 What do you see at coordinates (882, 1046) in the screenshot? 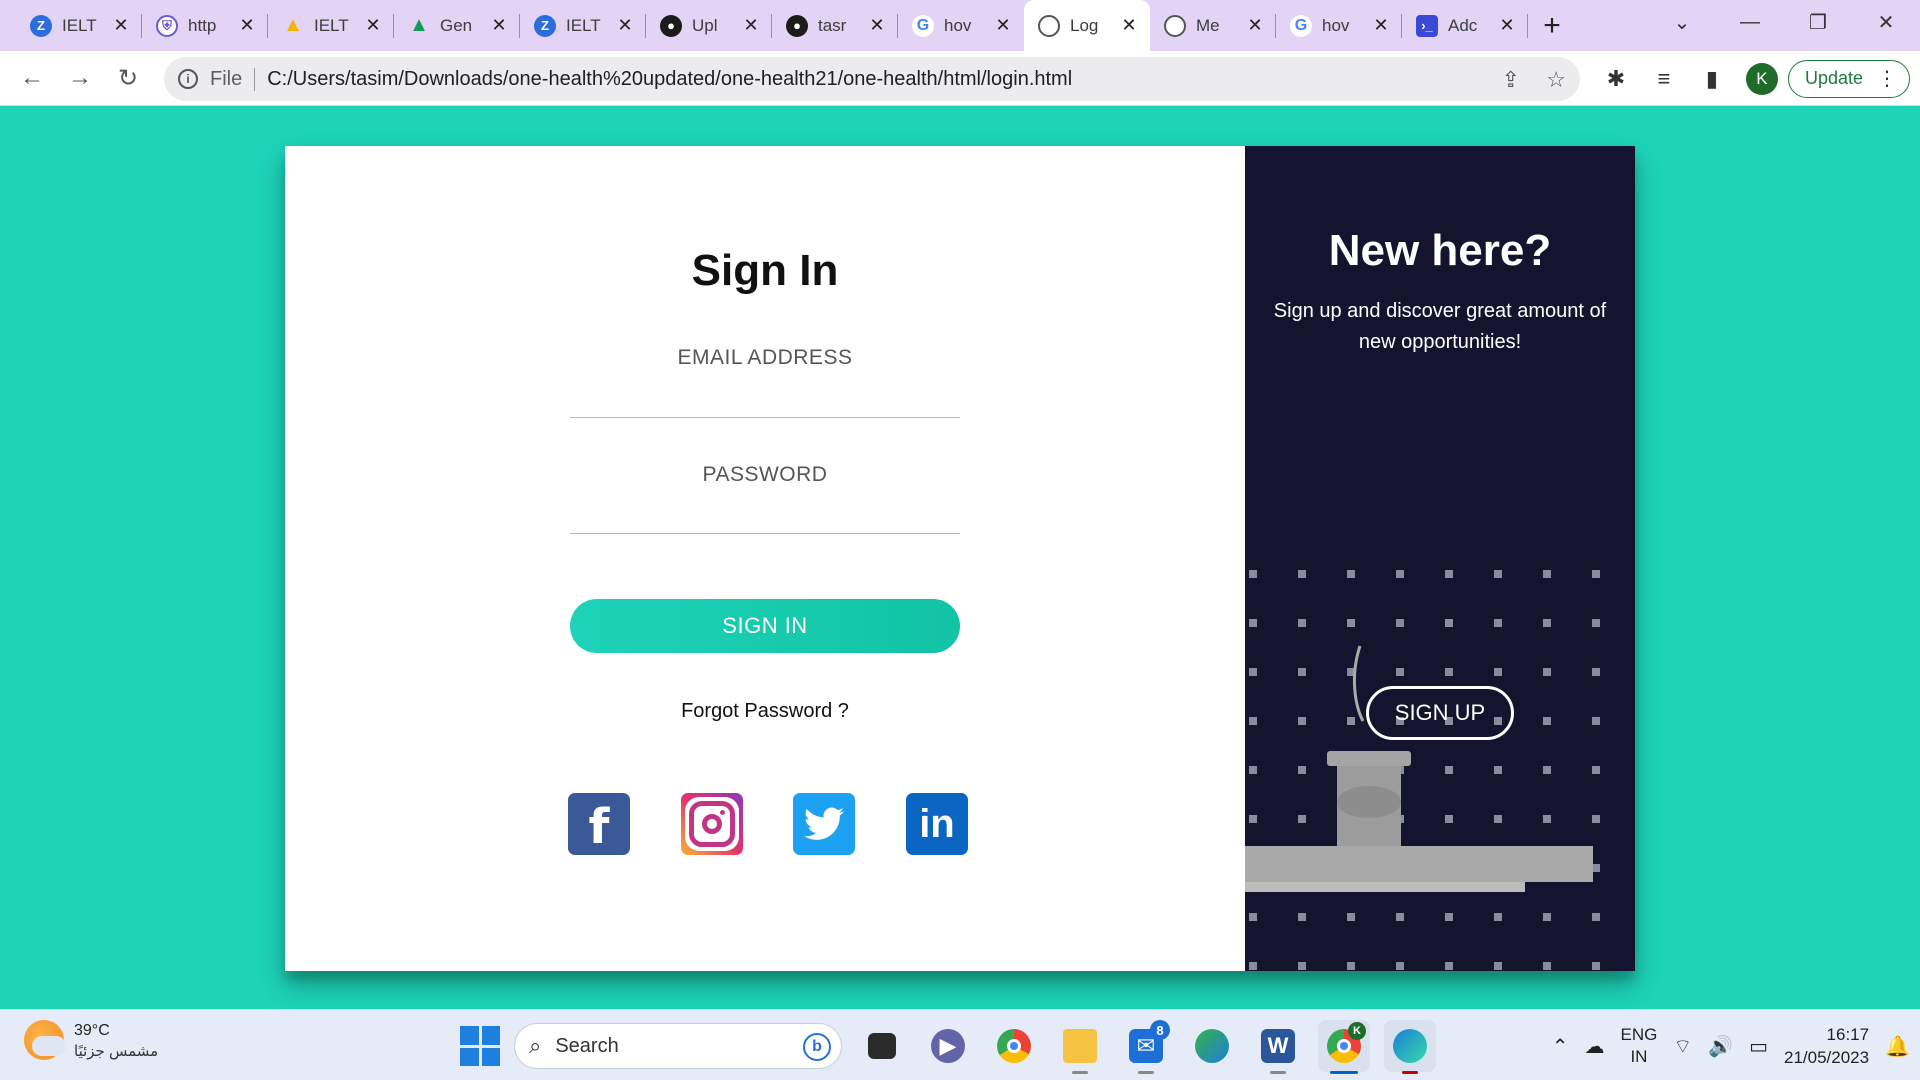
I see `task-view-icon` at bounding box center [882, 1046].